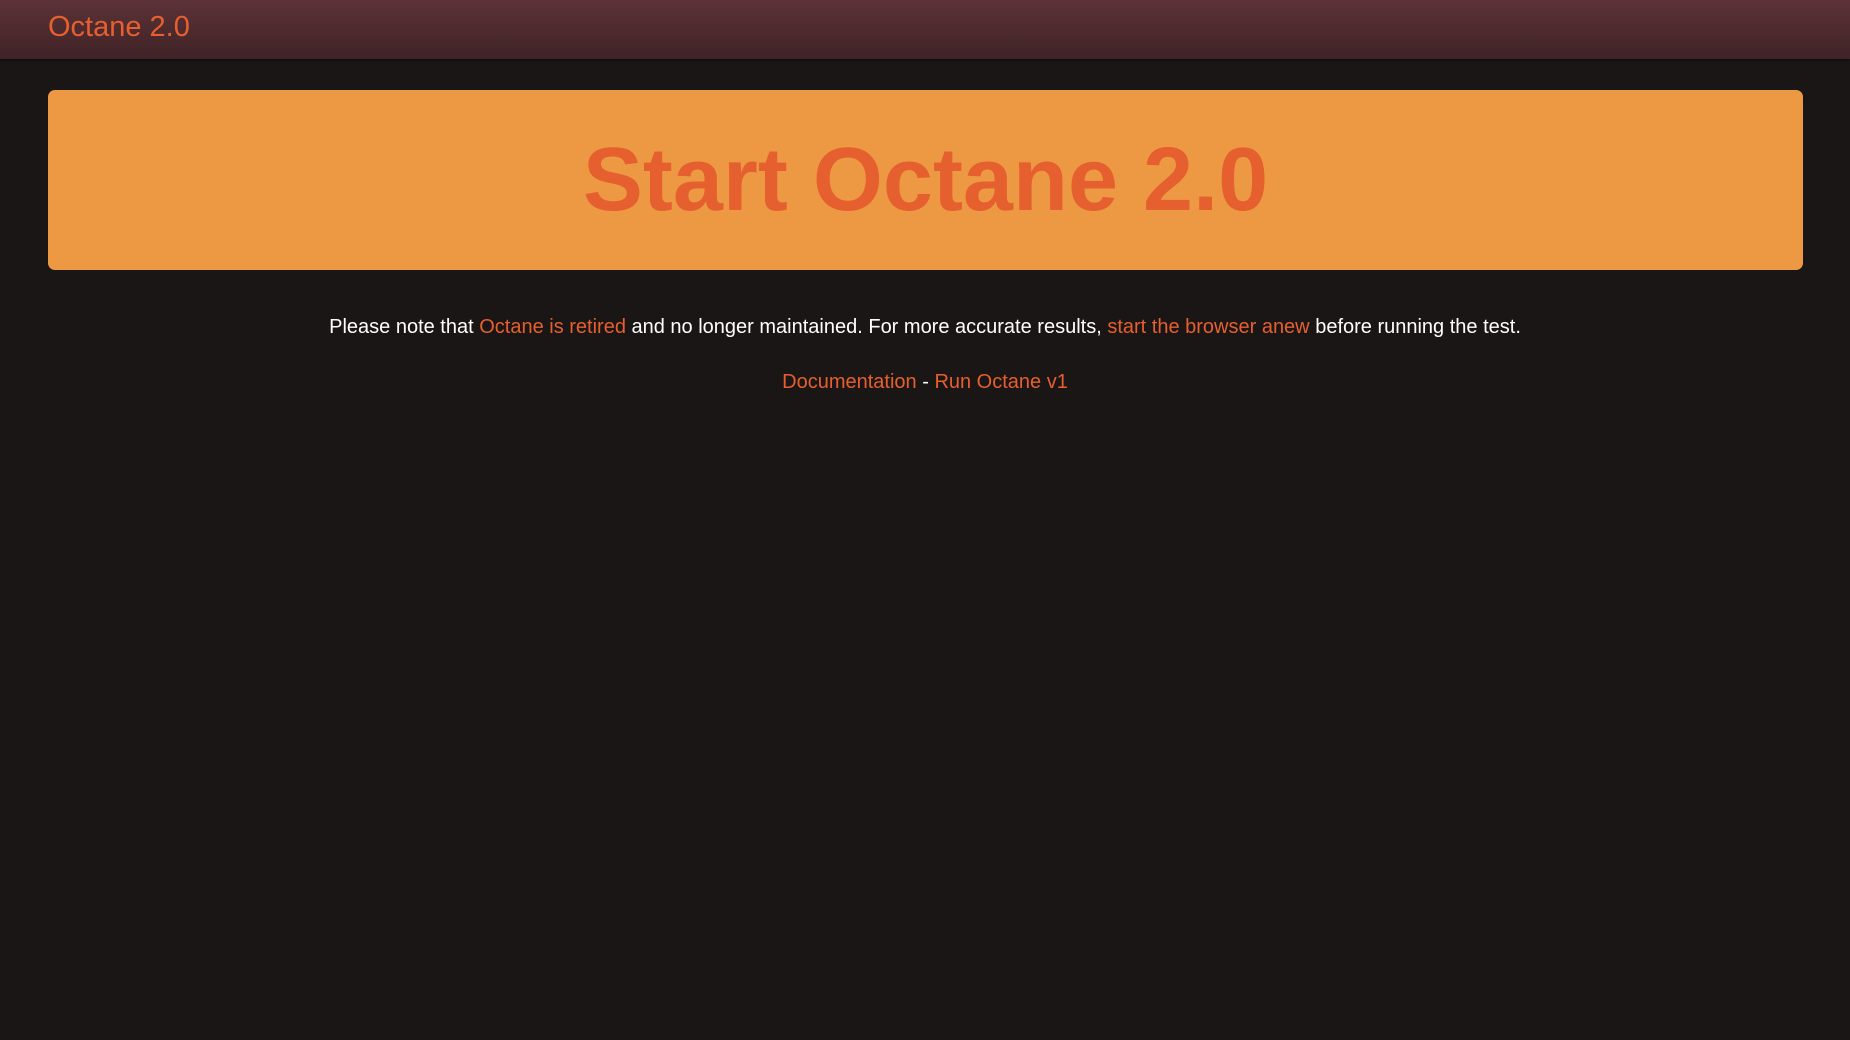 The width and height of the screenshot is (1850, 1040). Describe the element at coordinates (552, 327) in the screenshot. I see `octane-retired-link: Octane is retired` at that location.